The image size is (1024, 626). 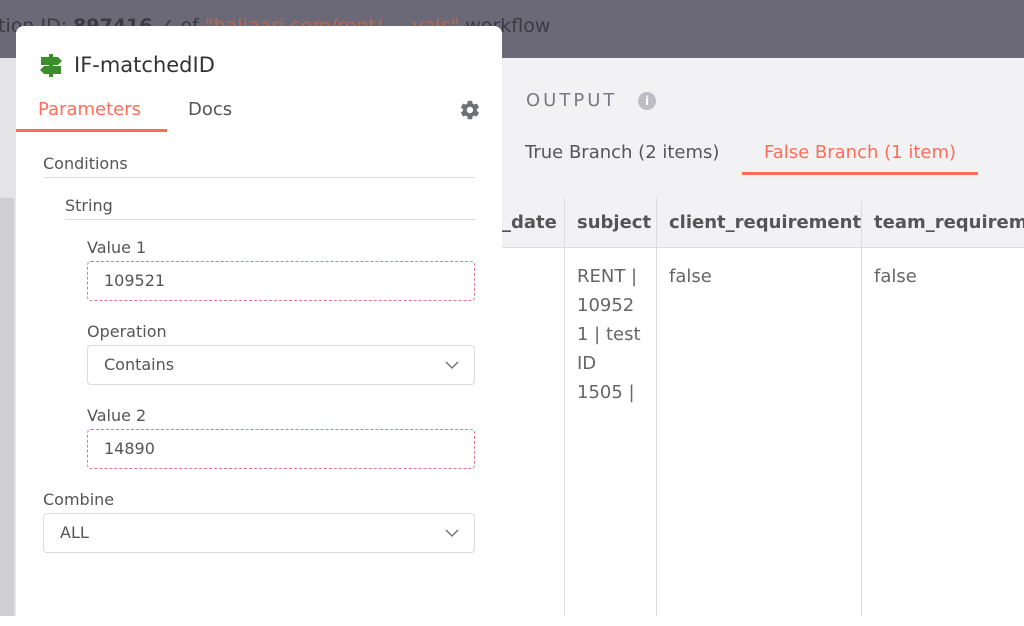 What do you see at coordinates (144, 65) in the screenshot?
I see `node-title: IF-matchedID` at bounding box center [144, 65].